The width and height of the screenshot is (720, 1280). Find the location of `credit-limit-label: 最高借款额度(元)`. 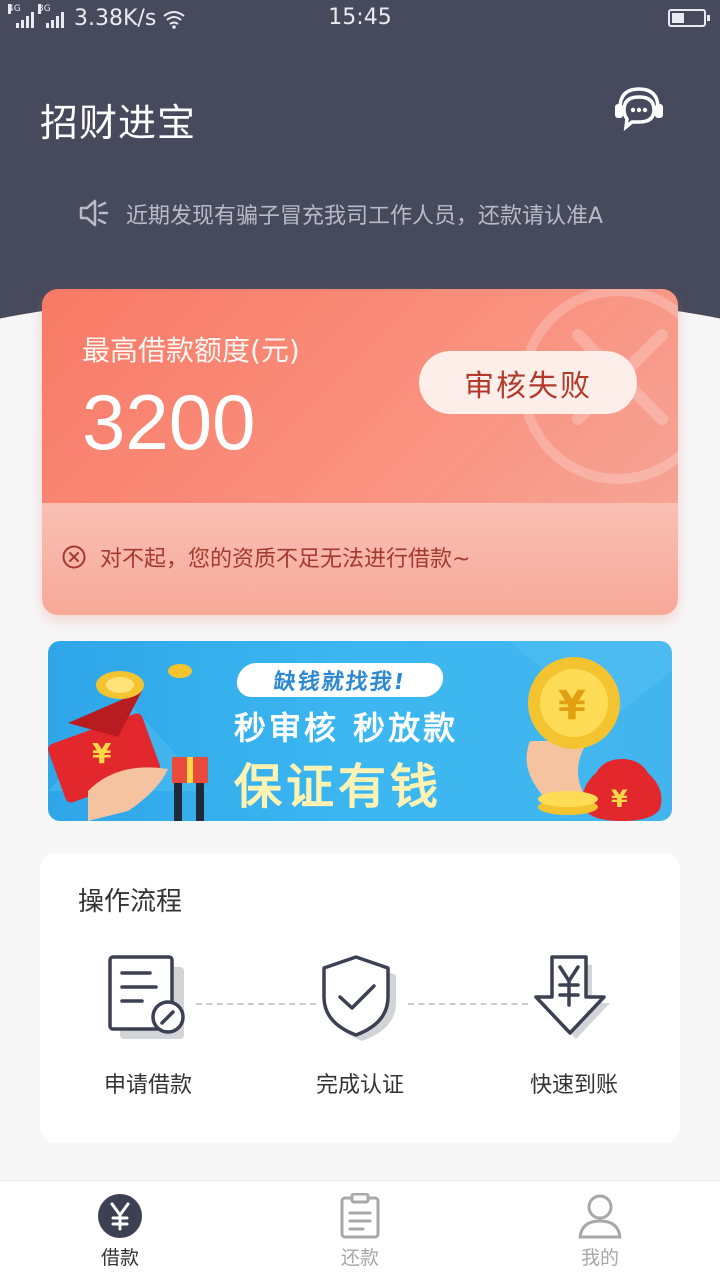

credit-limit-label: 最高借款额度(元) is located at coordinates (191, 350).